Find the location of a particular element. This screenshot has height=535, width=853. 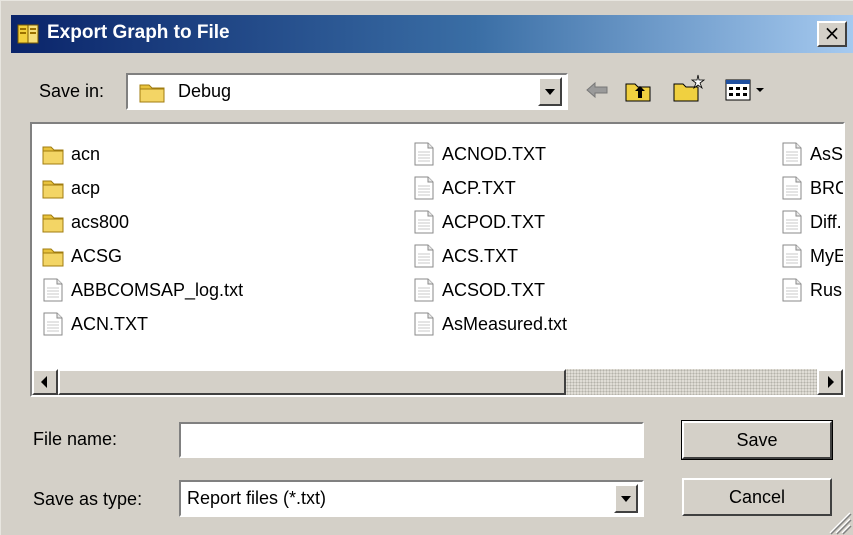

file-item: ACN.TXT is located at coordinates (94, 324).